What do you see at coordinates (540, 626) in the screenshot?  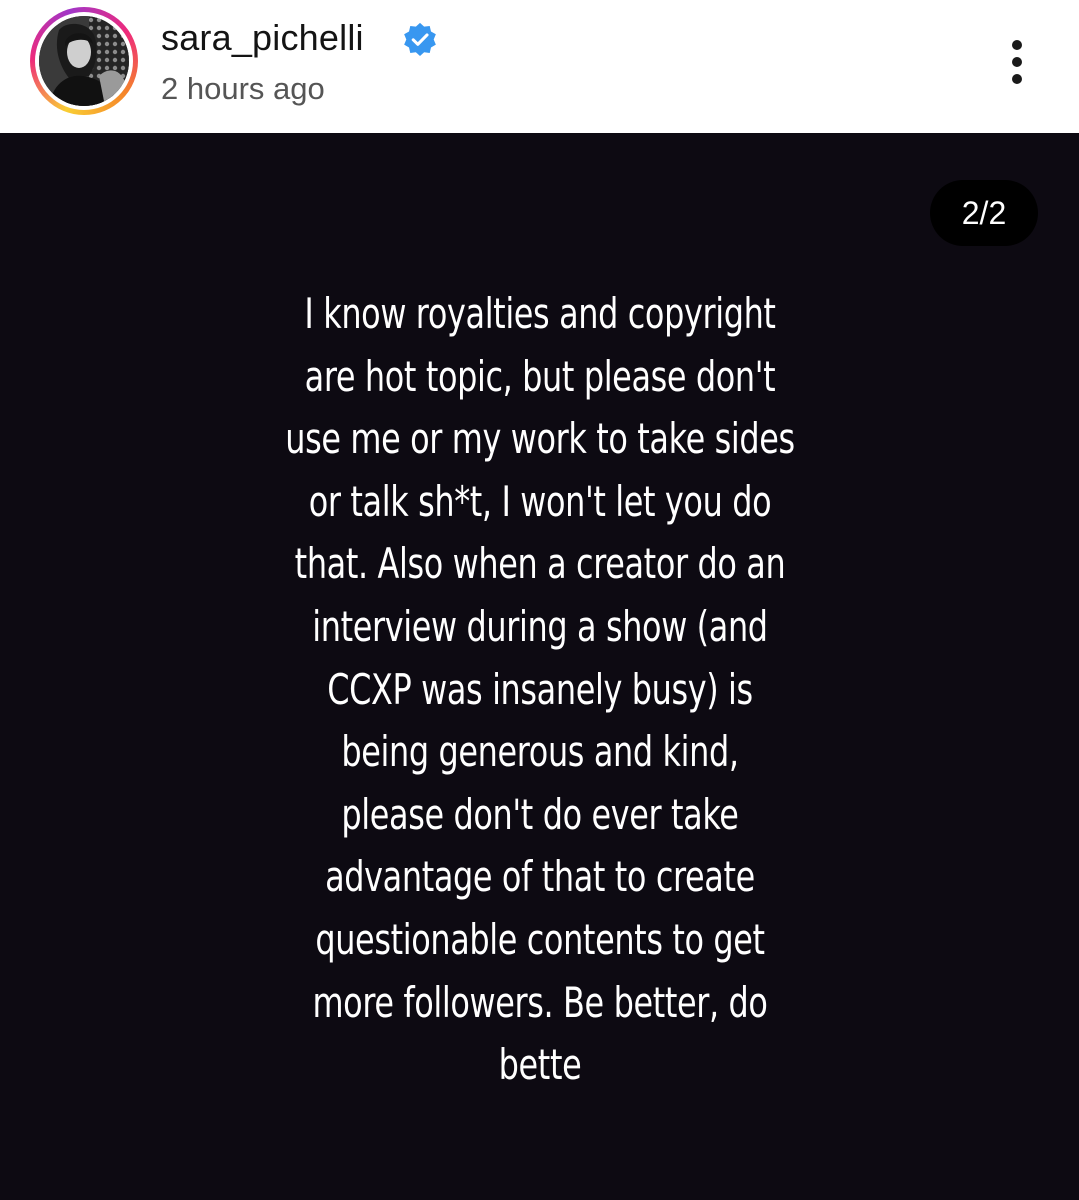 I see `story-text-line: interview during a show (and` at bounding box center [540, 626].